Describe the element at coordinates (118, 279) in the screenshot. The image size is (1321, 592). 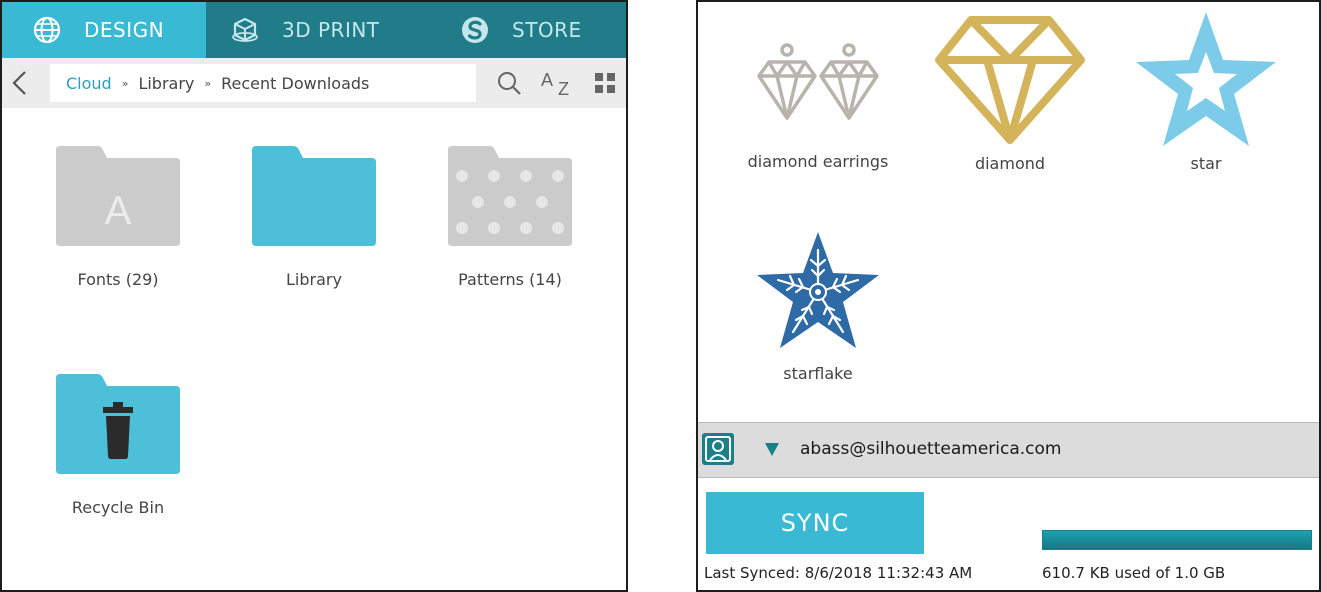
I see `folder-fonts-label: Fonts (29)` at that location.